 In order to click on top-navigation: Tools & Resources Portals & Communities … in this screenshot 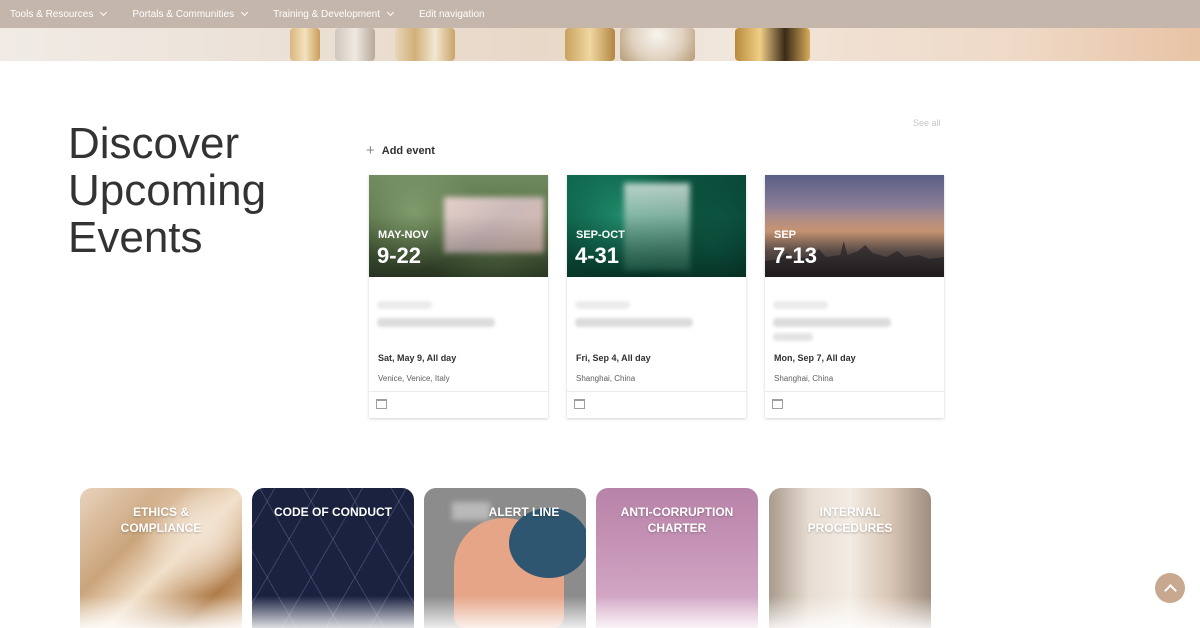, I will do `click(600, 14)`.